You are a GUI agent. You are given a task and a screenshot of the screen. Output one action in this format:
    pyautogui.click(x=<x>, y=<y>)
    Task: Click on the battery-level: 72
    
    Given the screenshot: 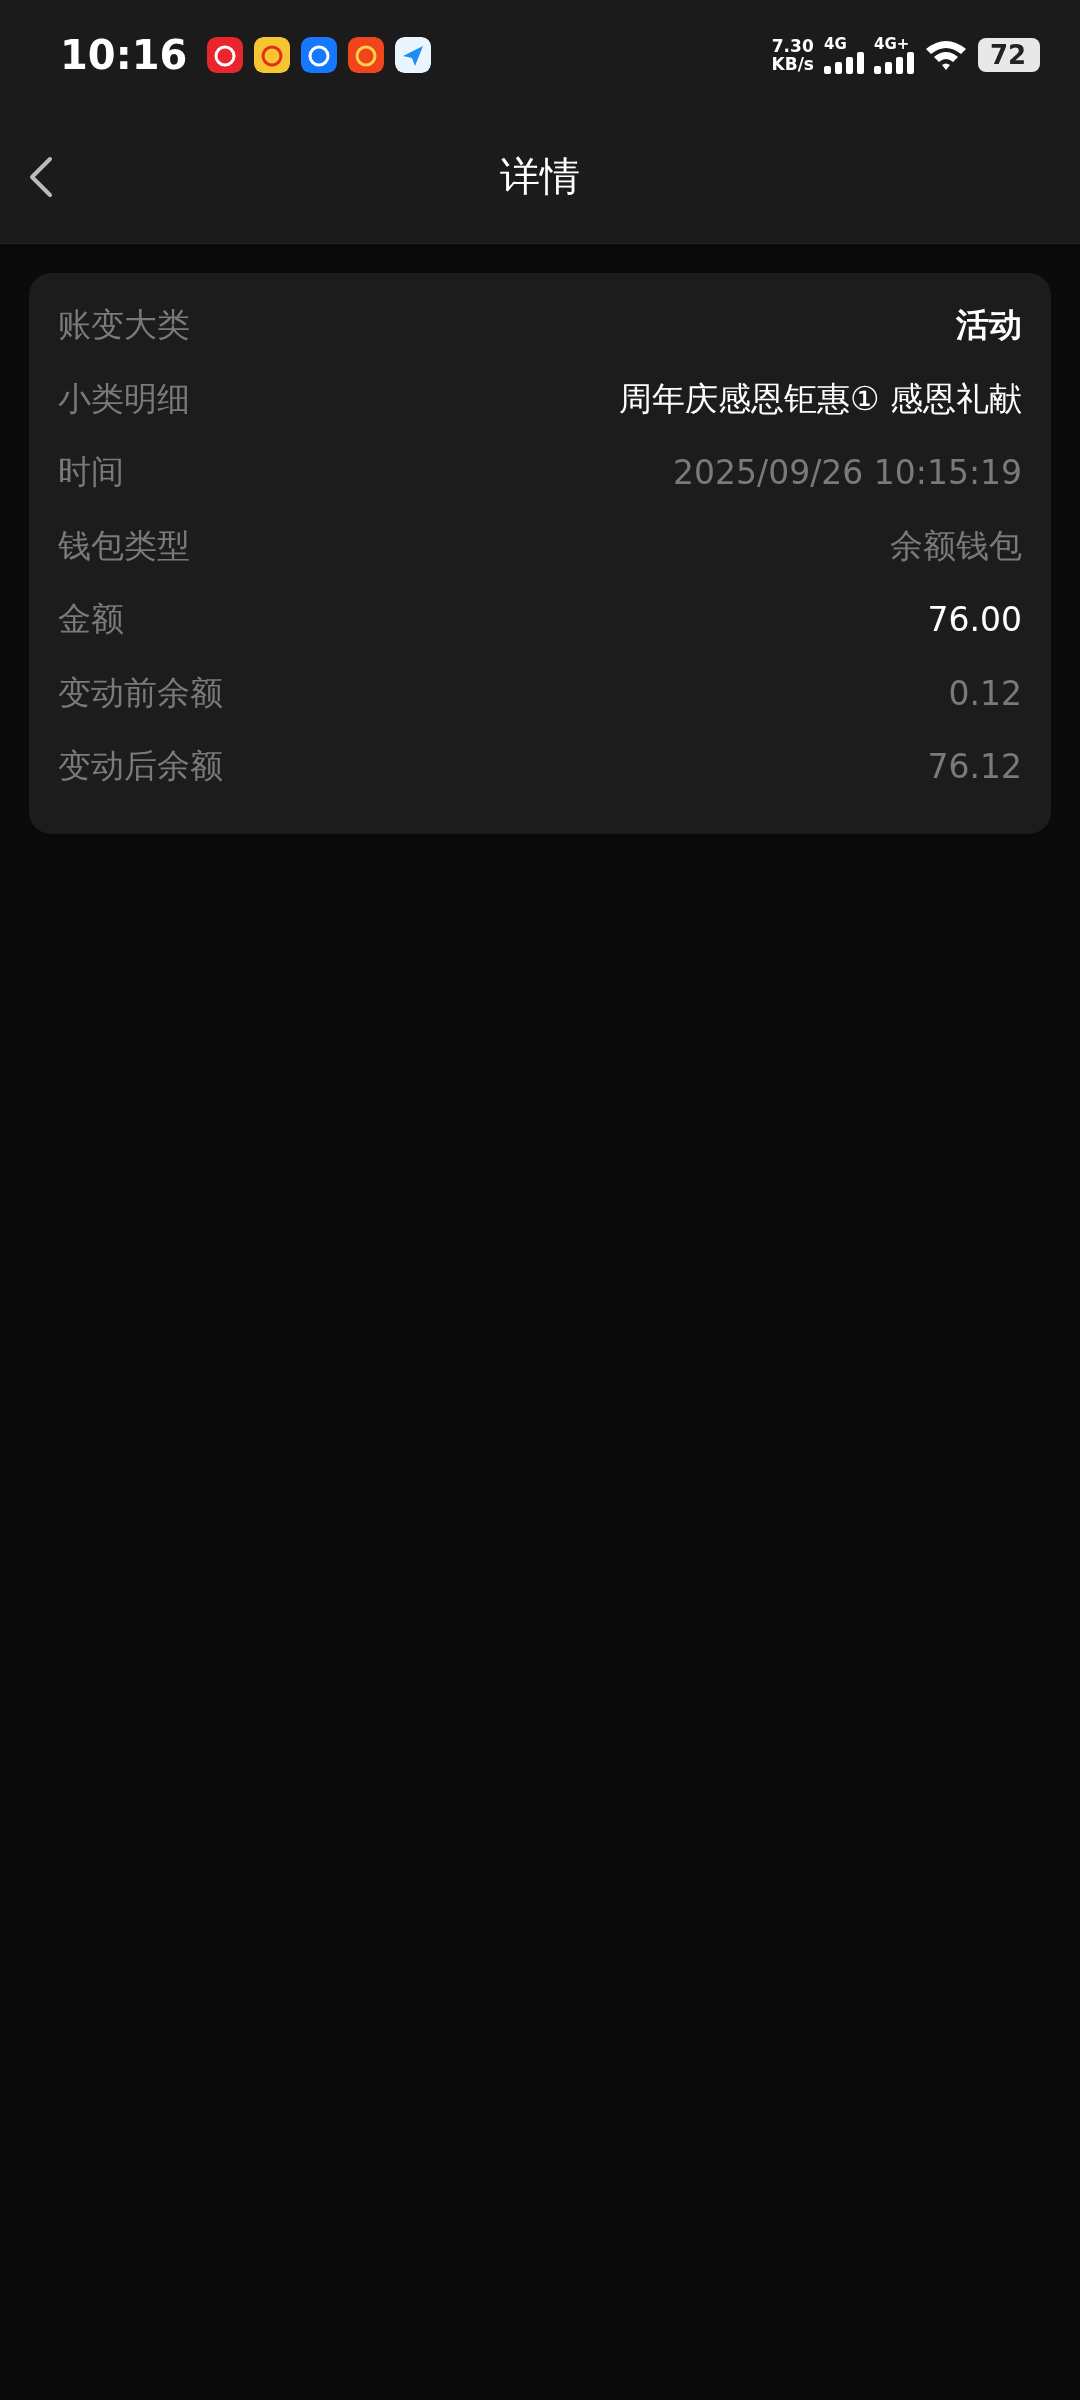 What is the action you would take?
    pyautogui.click(x=1008, y=55)
    